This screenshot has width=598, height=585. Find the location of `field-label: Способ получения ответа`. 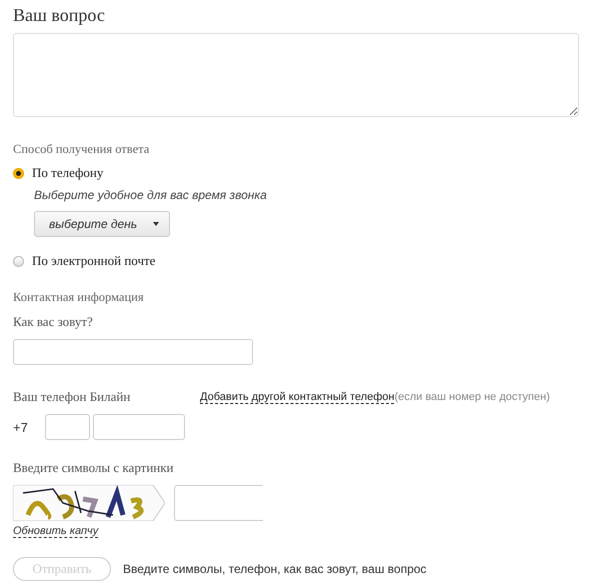

field-label: Способ получения ответа is located at coordinates (81, 149).